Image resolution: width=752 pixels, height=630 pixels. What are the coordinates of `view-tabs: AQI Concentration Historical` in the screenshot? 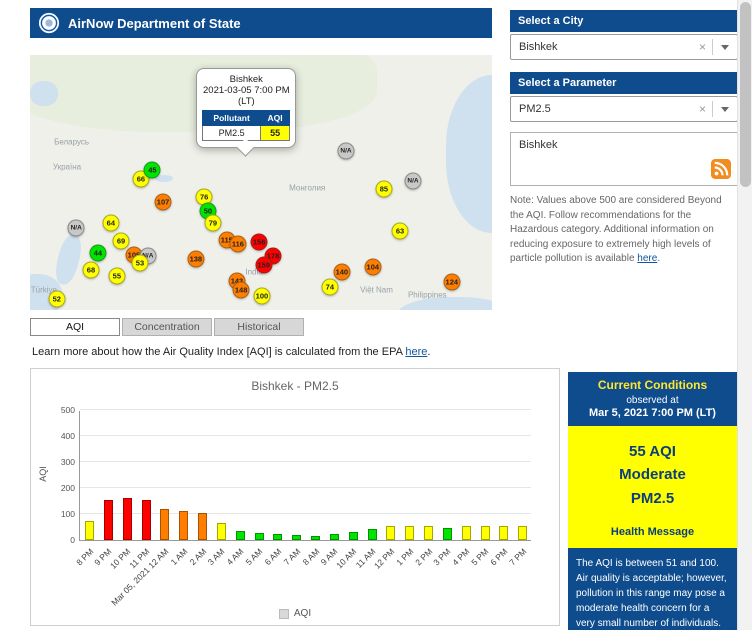 It's located at (168, 327).